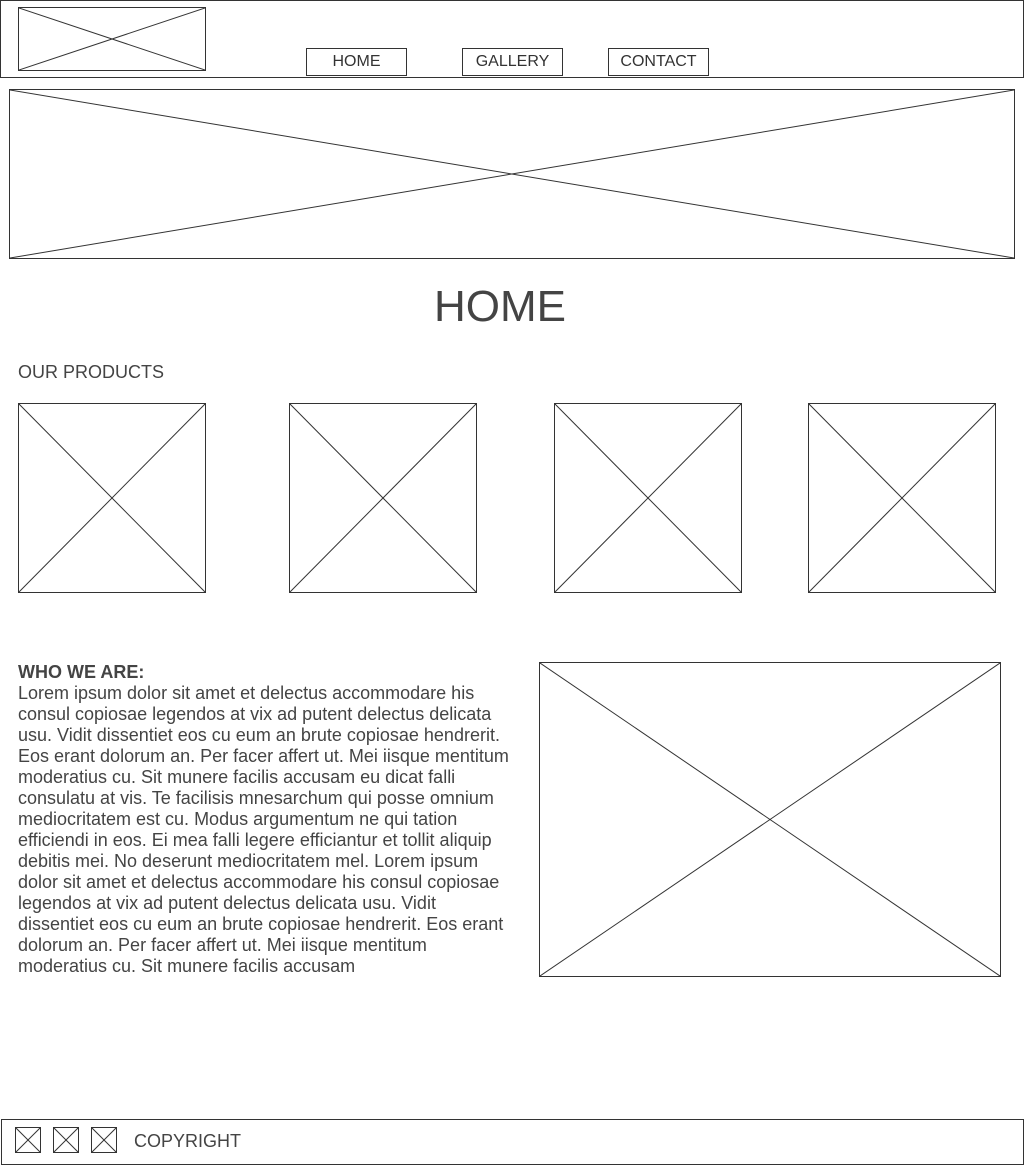 This screenshot has height=1165, width=1024. What do you see at coordinates (512, 62) in the screenshot?
I see `nav-gallery-button: GALLERY` at bounding box center [512, 62].